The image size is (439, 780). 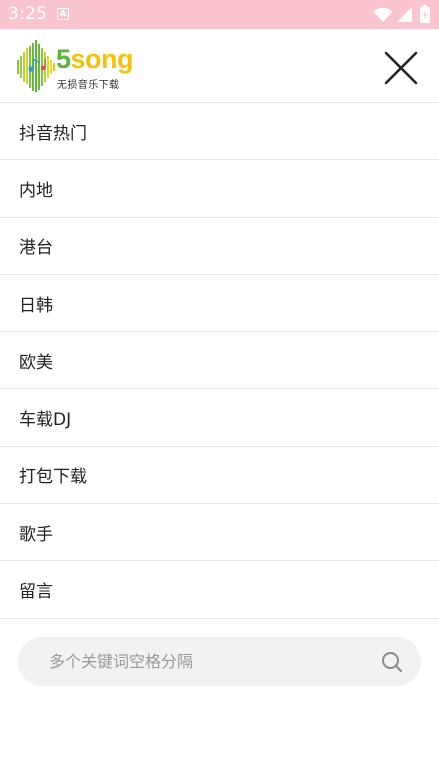 I want to click on signal-icon, so click(x=404, y=14).